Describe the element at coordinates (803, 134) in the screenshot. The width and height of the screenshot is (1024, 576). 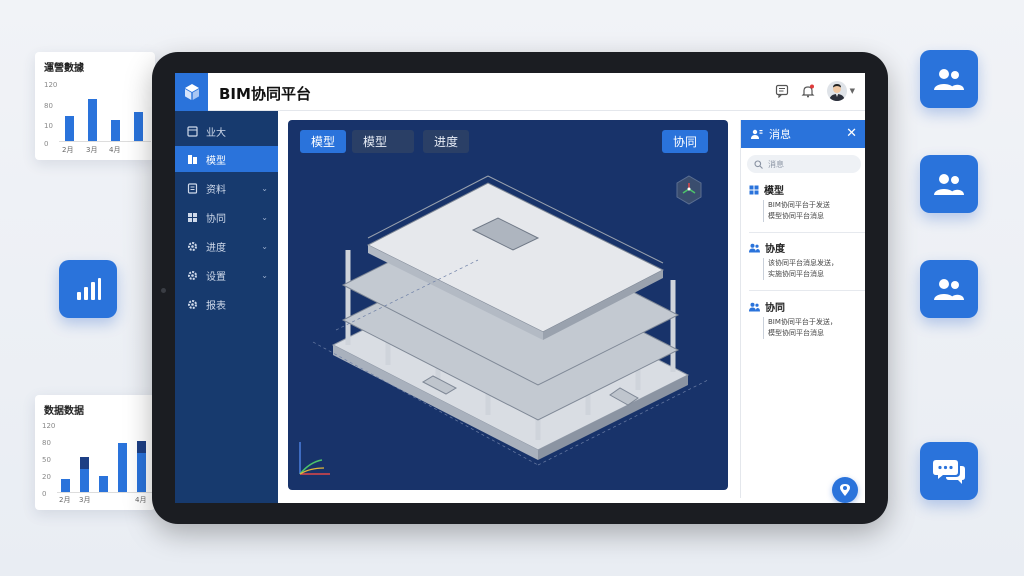
I see `messages-panel-header: 消息 ✕` at that location.